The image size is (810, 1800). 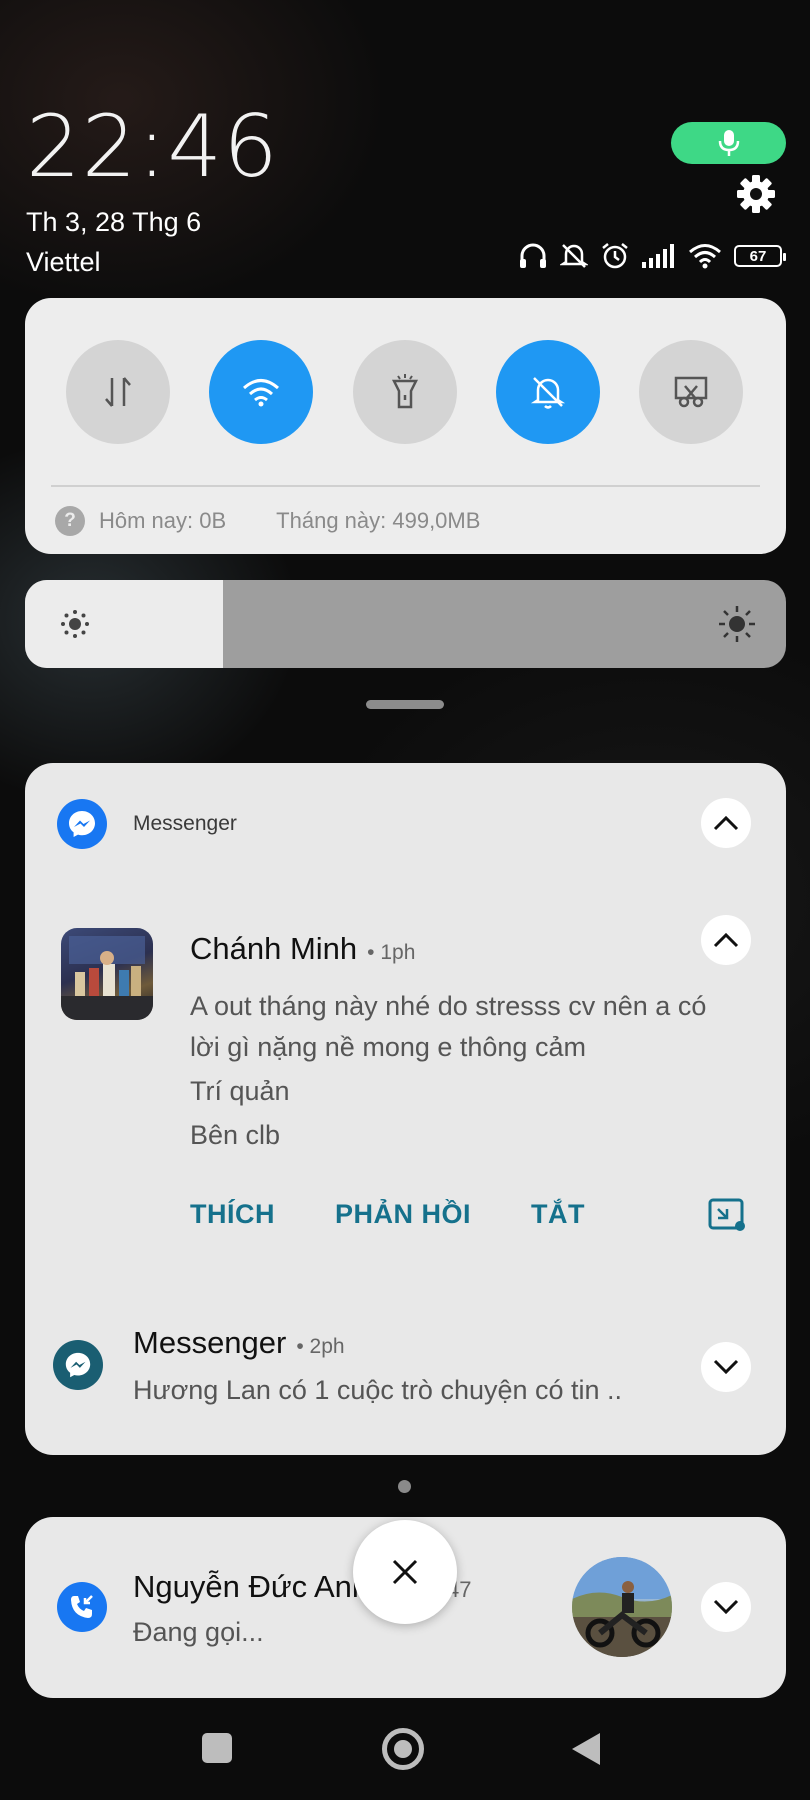 I want to click on caller-name: Nguyễn Đức Anh, so click(x=251, y=1586).